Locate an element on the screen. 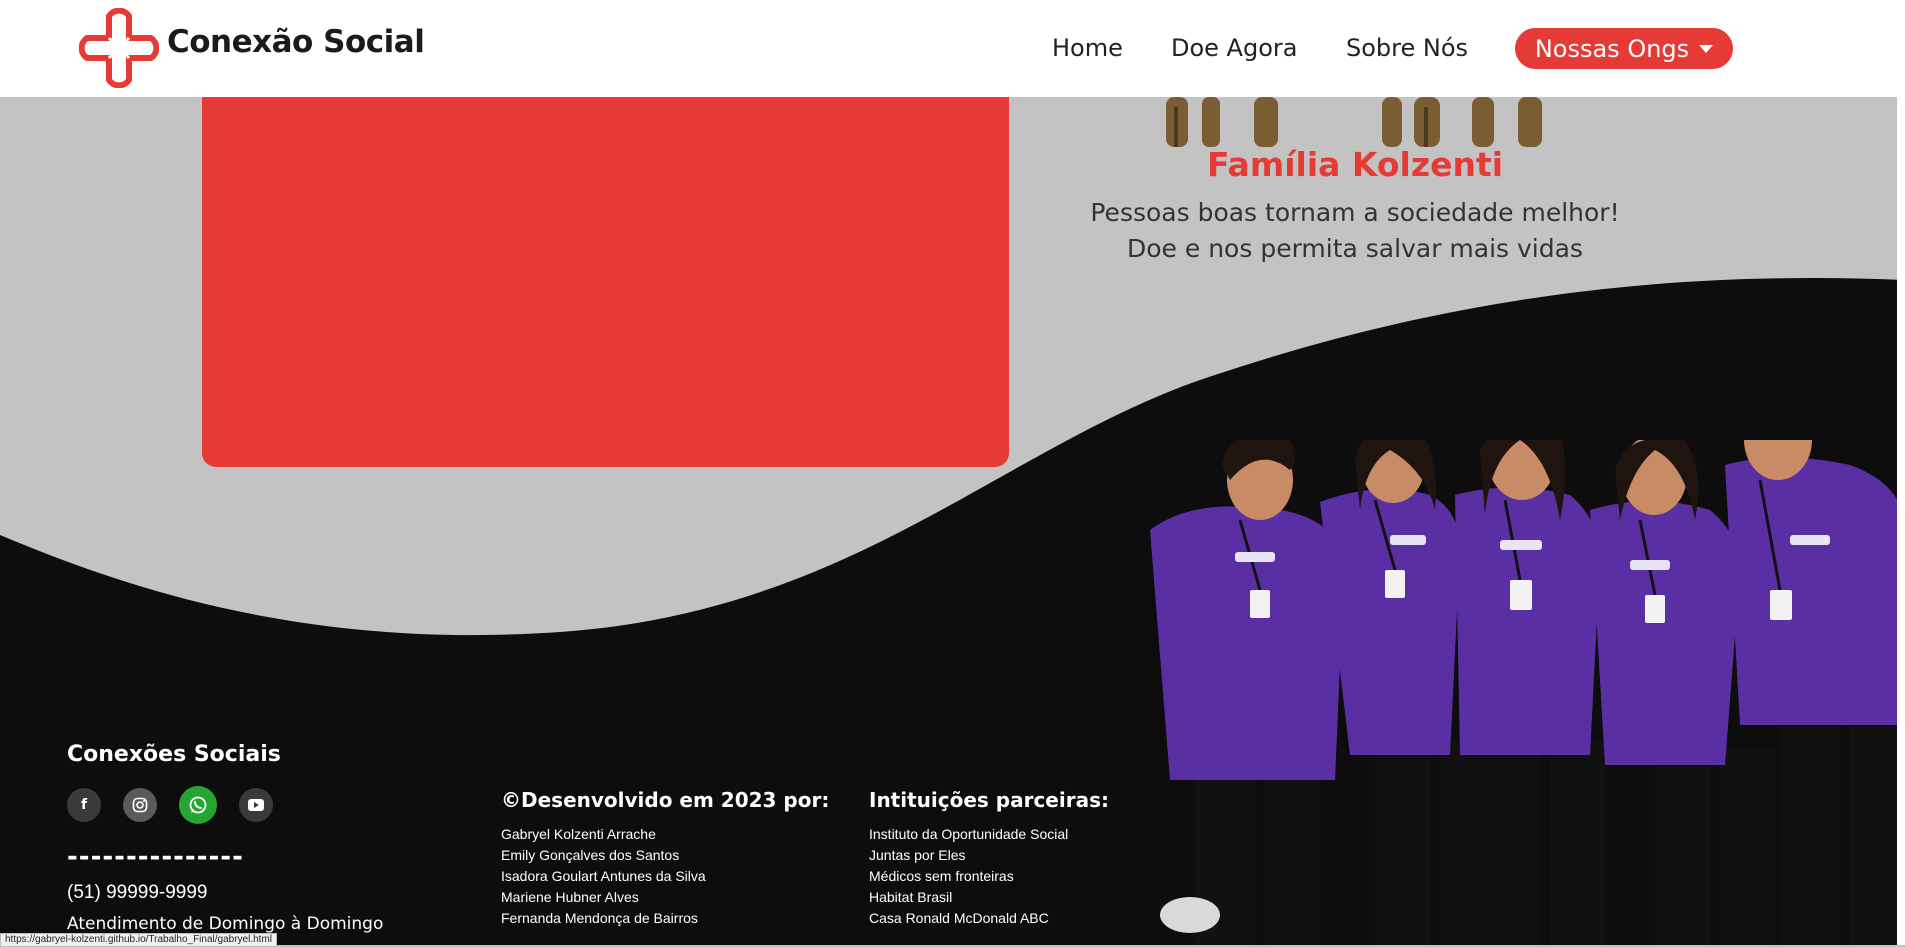 This screenshot has height=947, width=1905. family-title: Família Kolzenti is located at coordinates (1355, 164).